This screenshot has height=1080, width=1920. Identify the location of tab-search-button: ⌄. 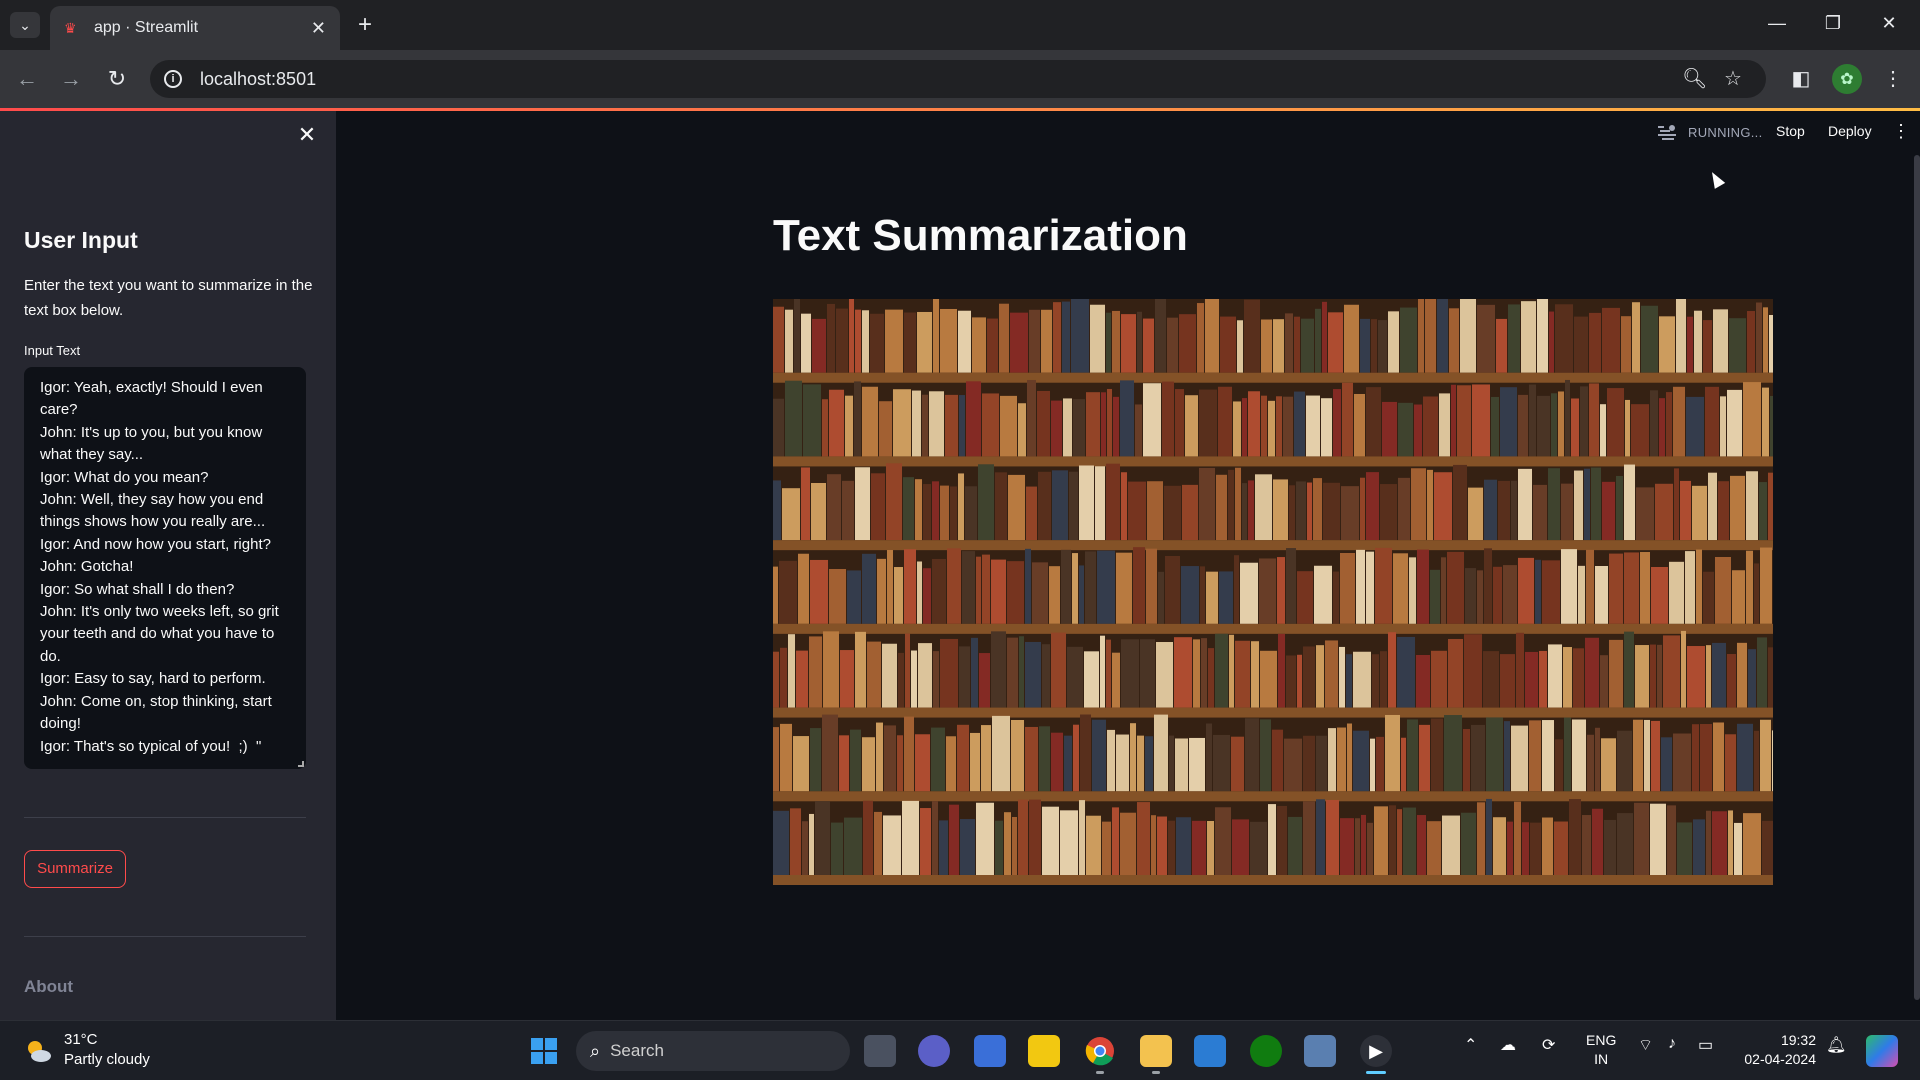
(25, 25).